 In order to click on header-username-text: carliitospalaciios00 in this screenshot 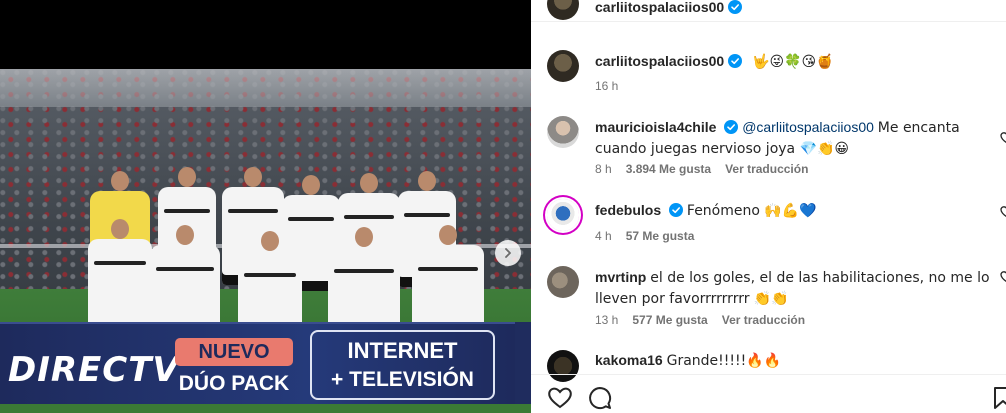, I will do `click(659, 7)`.